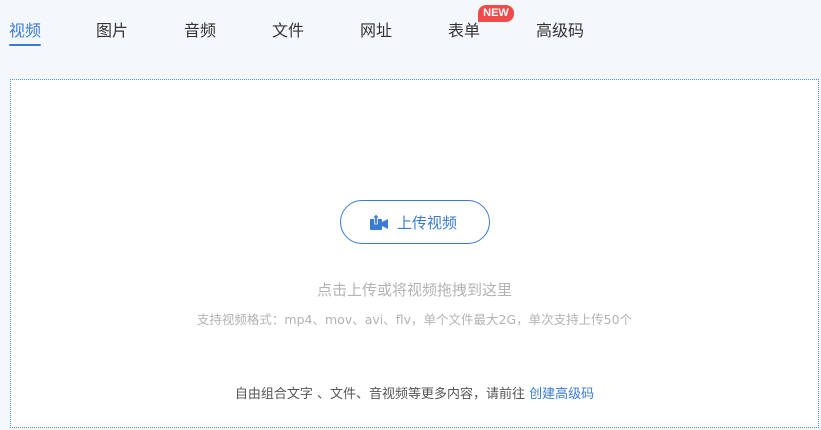 The width and height of the screenshot is (821, 430). What do you see at coordinates (464, 31) in the screenshot?
I see `tab-form: 表单` at bounding box center [464, 31].